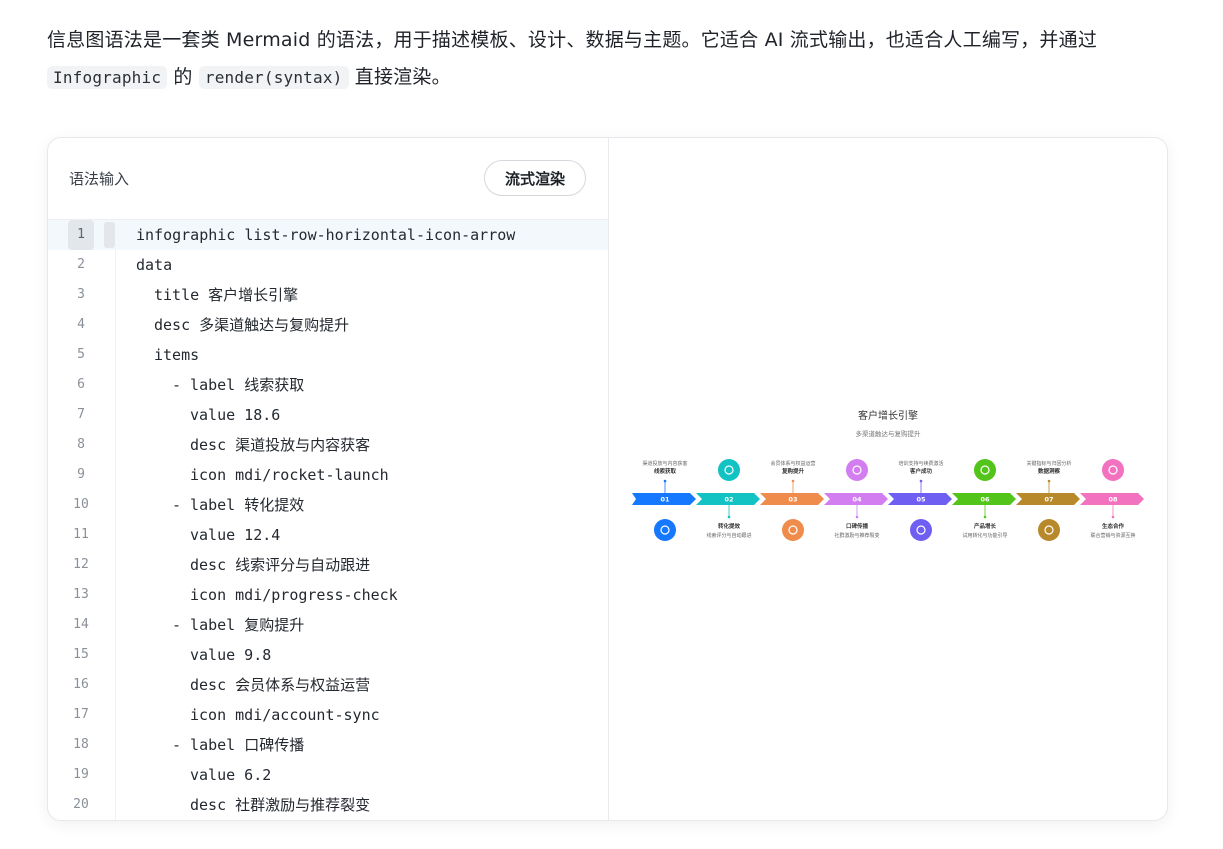 Image resolution: width=1223 pixels, height=849 pixels. Describe the element at coordinates (792, 463) in the screenshot. I see `item-desc: 会员体系与权益运营` at that location.